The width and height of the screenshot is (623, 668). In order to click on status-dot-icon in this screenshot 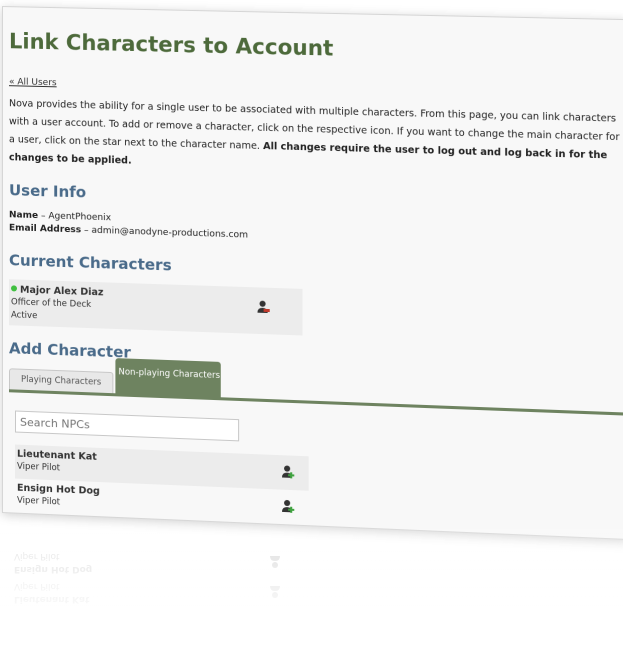, I will do `click(13, 288)`.